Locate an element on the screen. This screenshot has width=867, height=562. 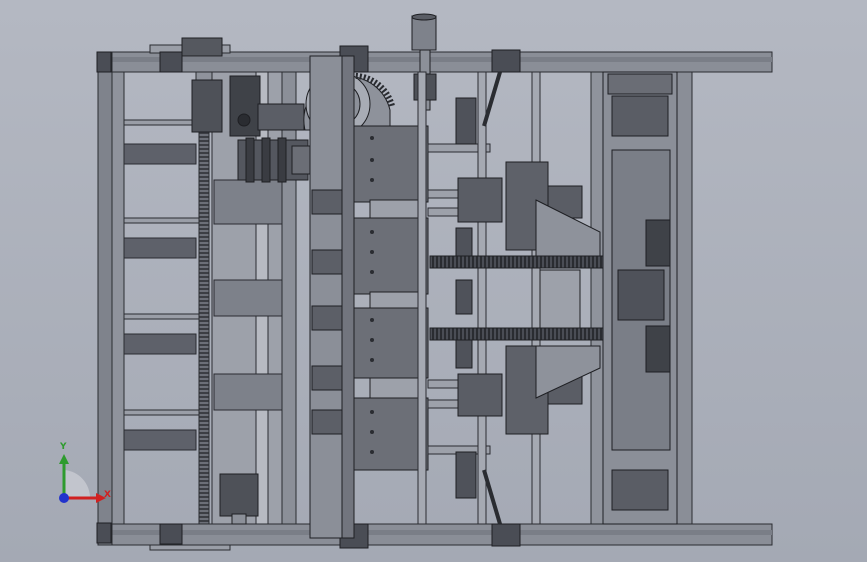
right-housing is located at coordinates (640, 298).